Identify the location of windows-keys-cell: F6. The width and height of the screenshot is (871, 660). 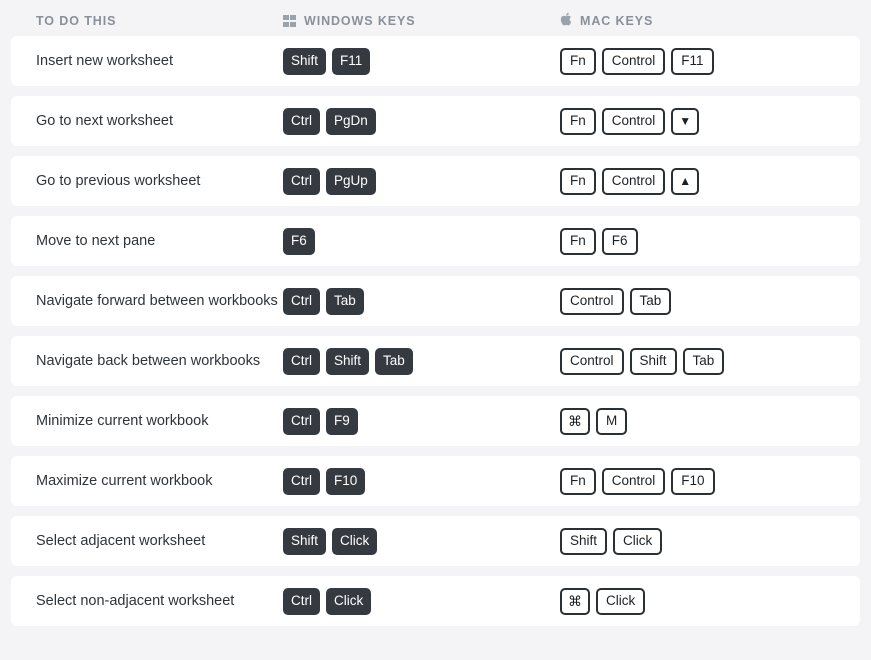
(421, 241).